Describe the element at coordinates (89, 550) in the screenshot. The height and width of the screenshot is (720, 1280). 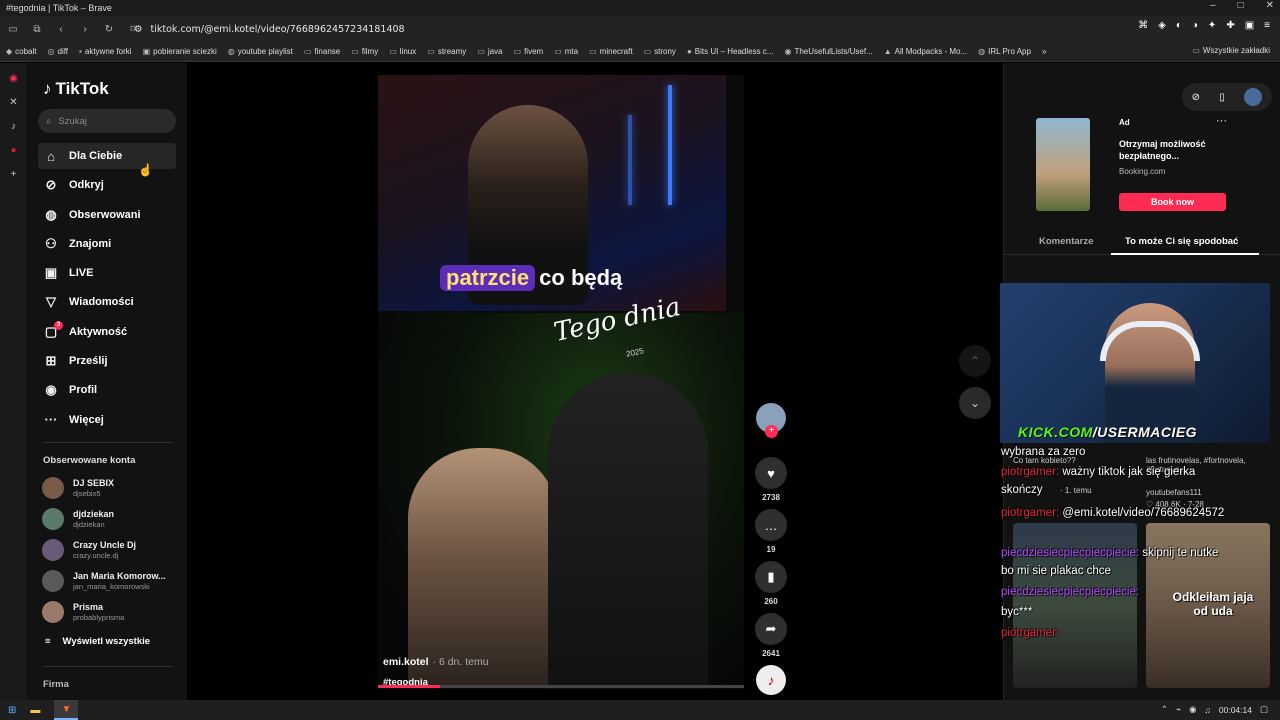
I see `followed-account: Crazy Uncle Dj crazy.uncle.dj` at that location.